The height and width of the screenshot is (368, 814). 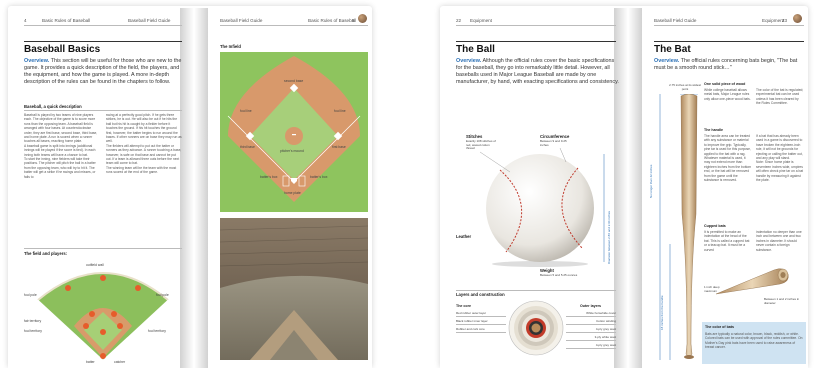 I want to click on page-title: Baseball Basics, so click(x=62, y=49).